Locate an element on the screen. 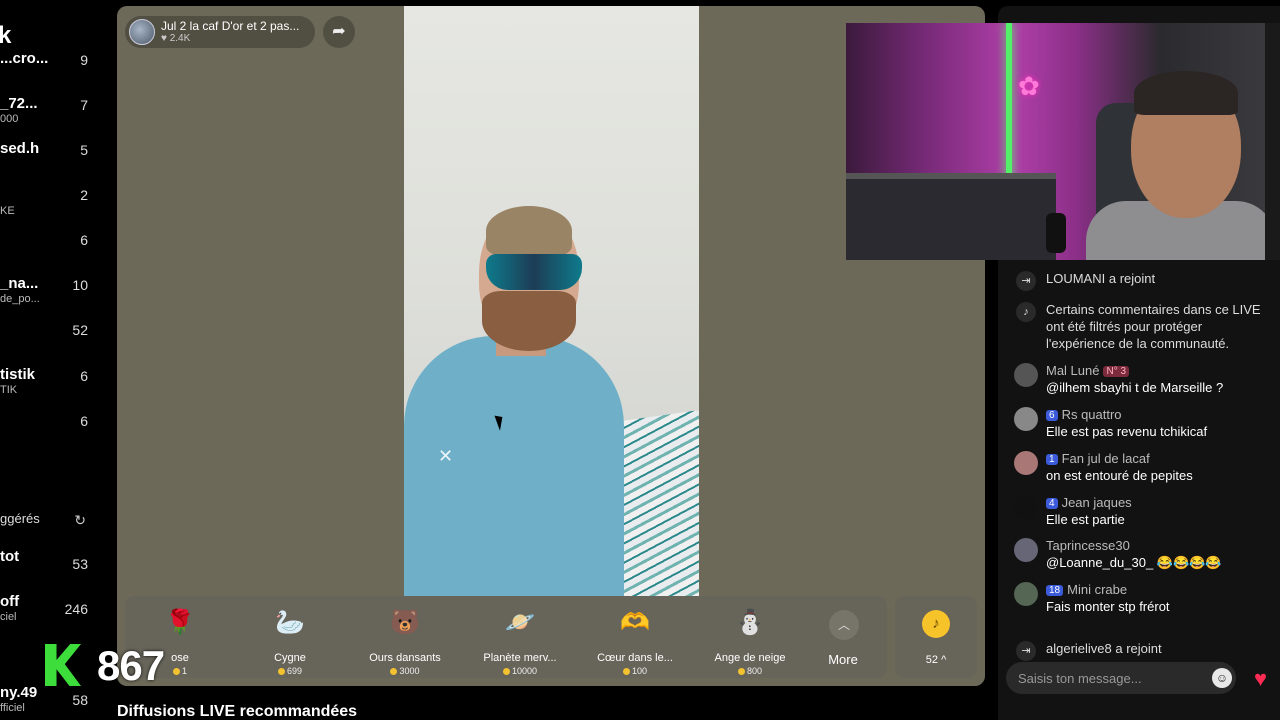 The height and width of the screenshot is (720, 1280). refresh-icon: ↻ is located at coordinates (80, 520).